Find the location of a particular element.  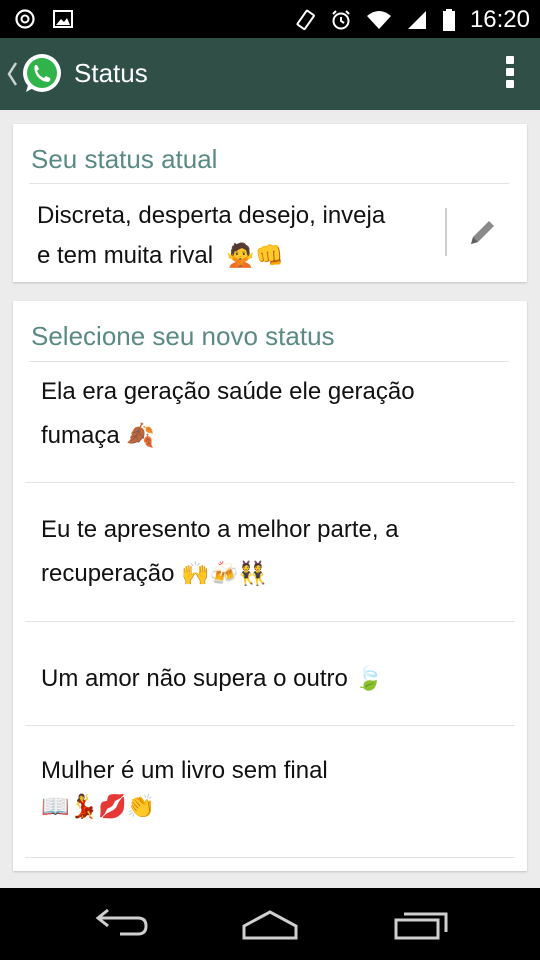

status-bar: 16:20 is located at coordinates (270, 19).